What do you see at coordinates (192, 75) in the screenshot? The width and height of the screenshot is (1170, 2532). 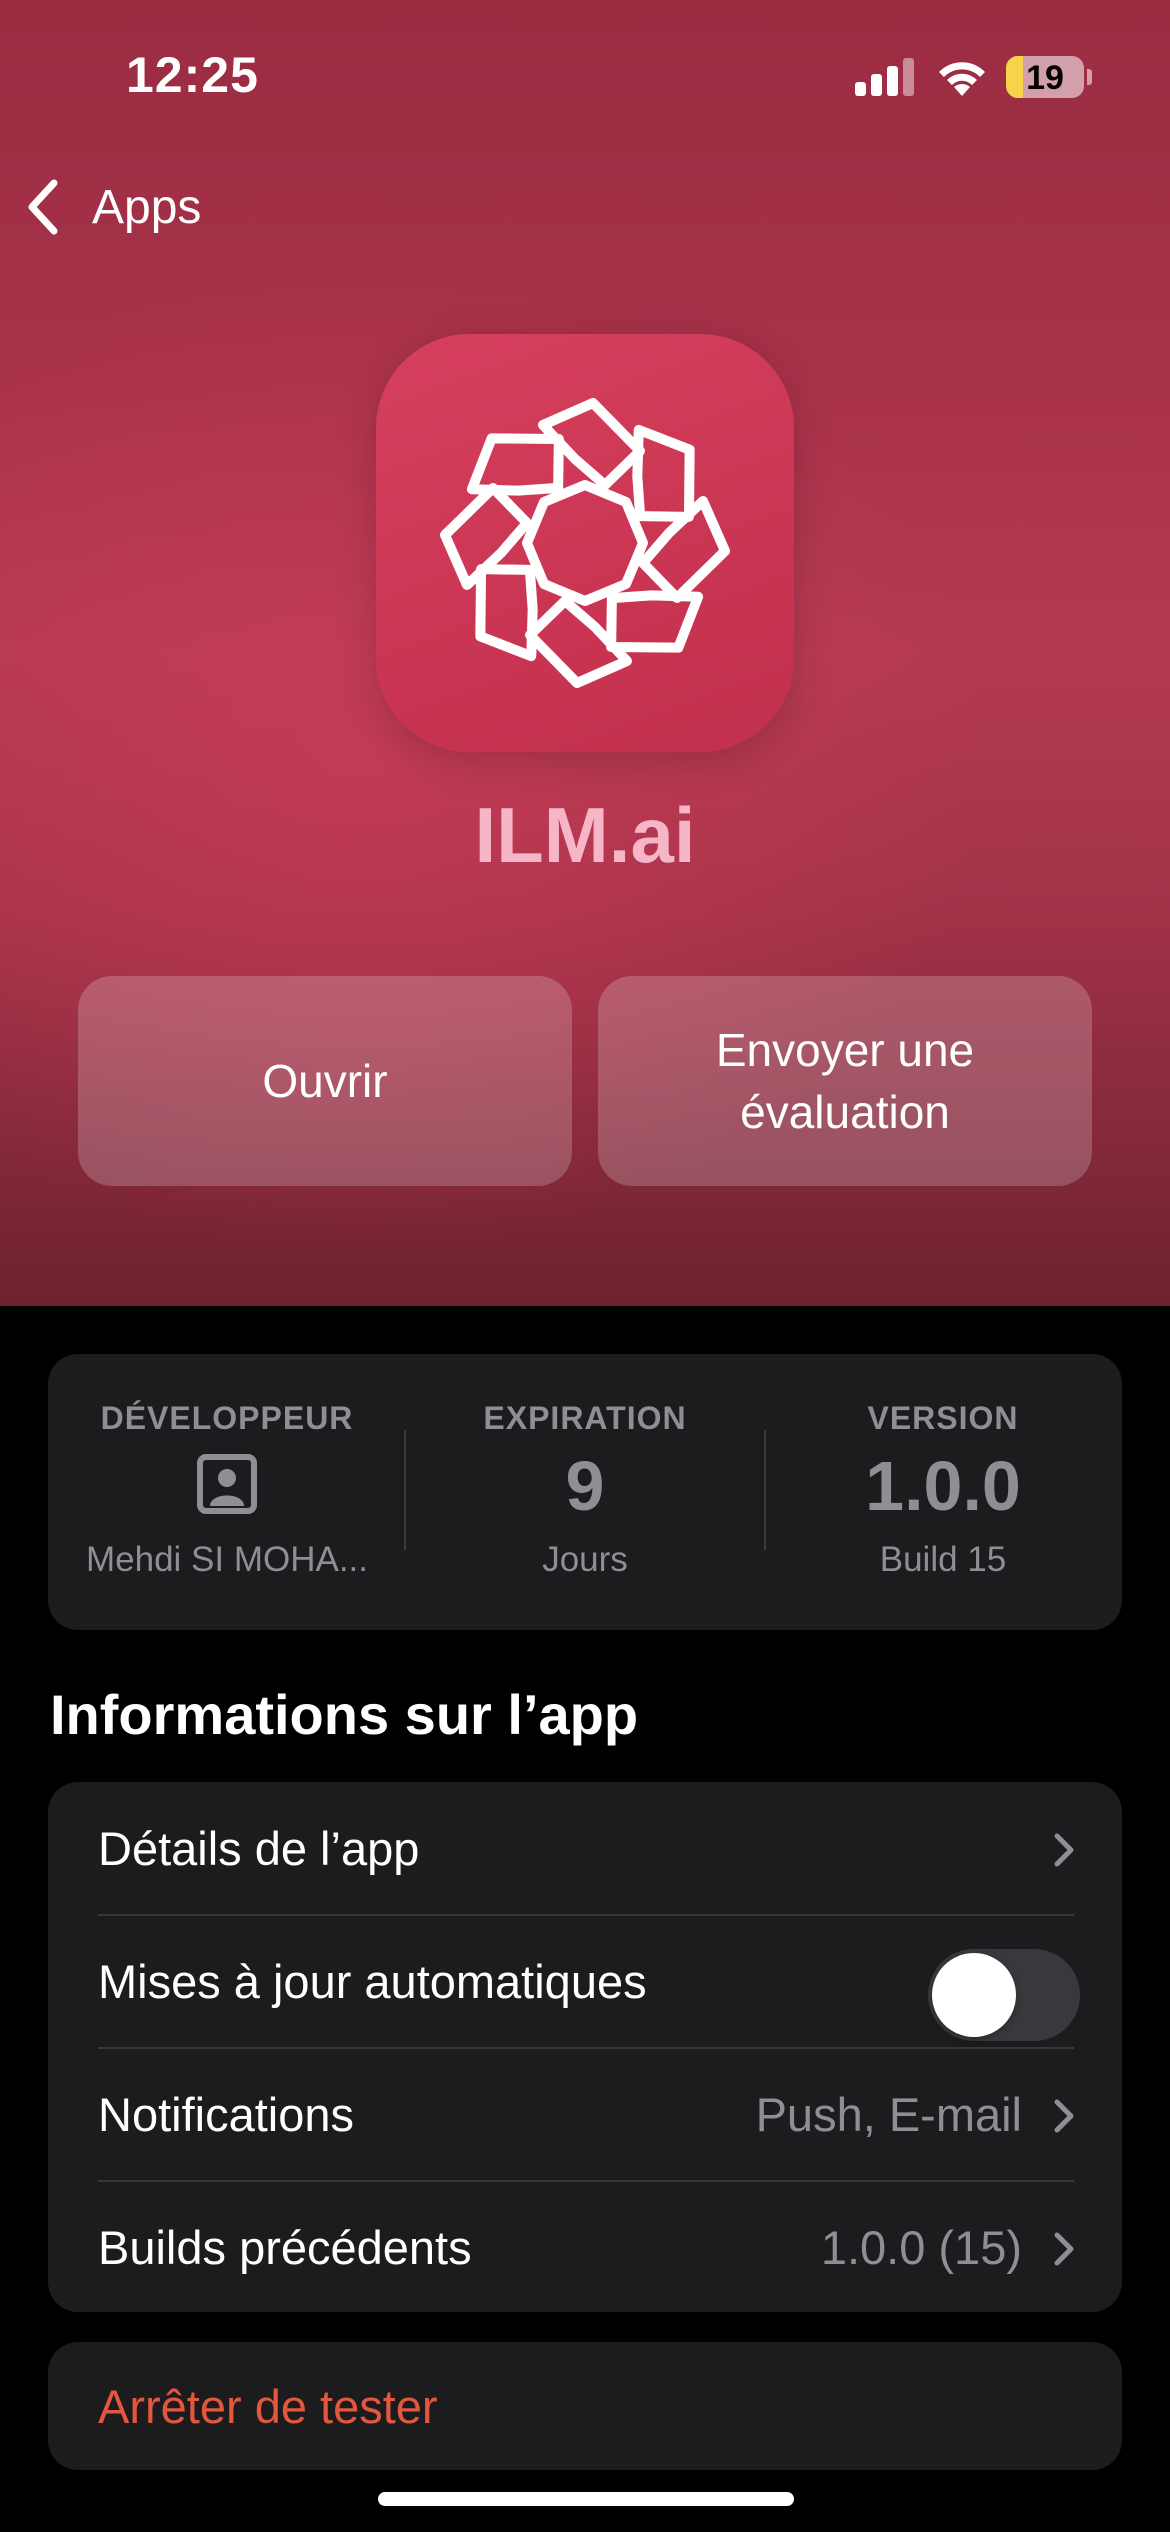 I see `status-time: 12:25` at bounding box center [192, 75].